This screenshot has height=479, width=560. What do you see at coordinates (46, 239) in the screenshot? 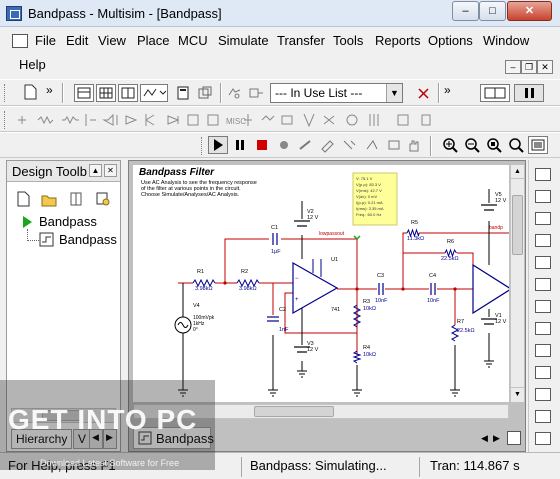
I see `schematic-sheet-icon` at bounding box center [46, 239].